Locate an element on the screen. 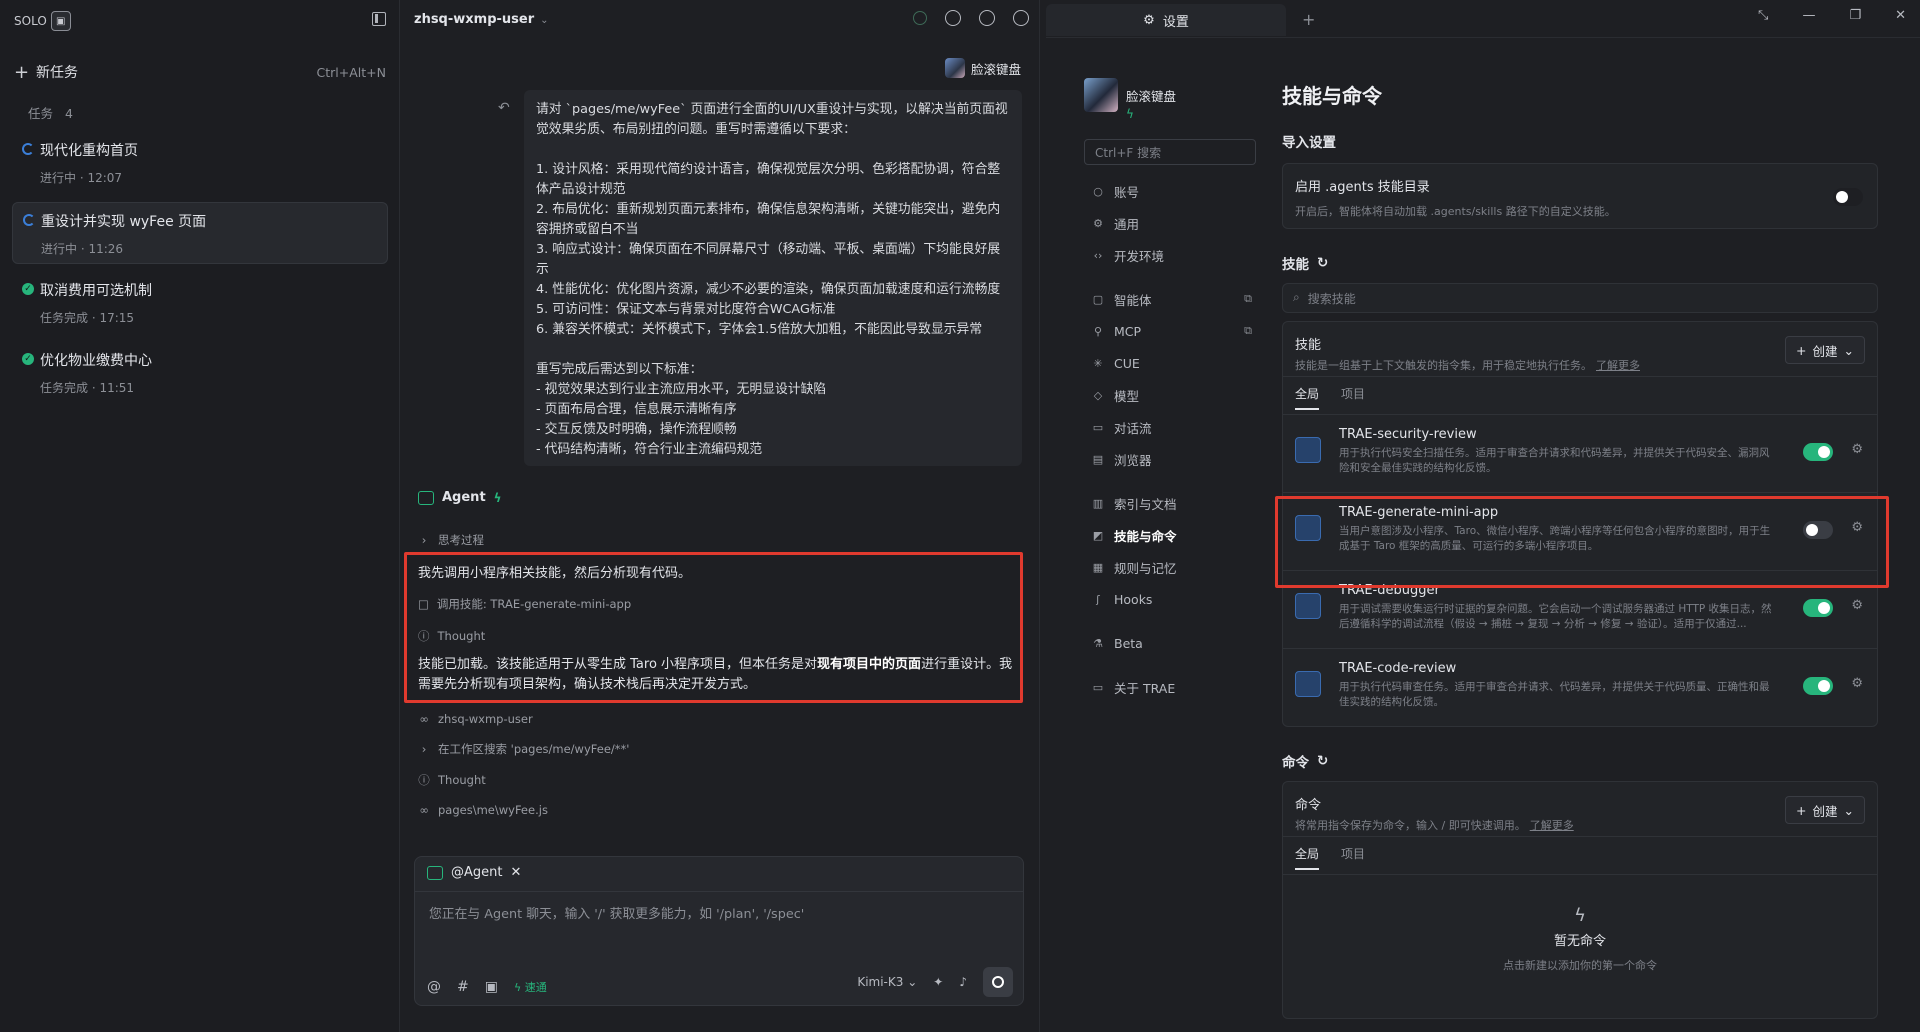 This screenshot has height=1032, width=1920. nav-item-mcp: ⚲ MCP ⧉ is located at coordinates (1170, 331).